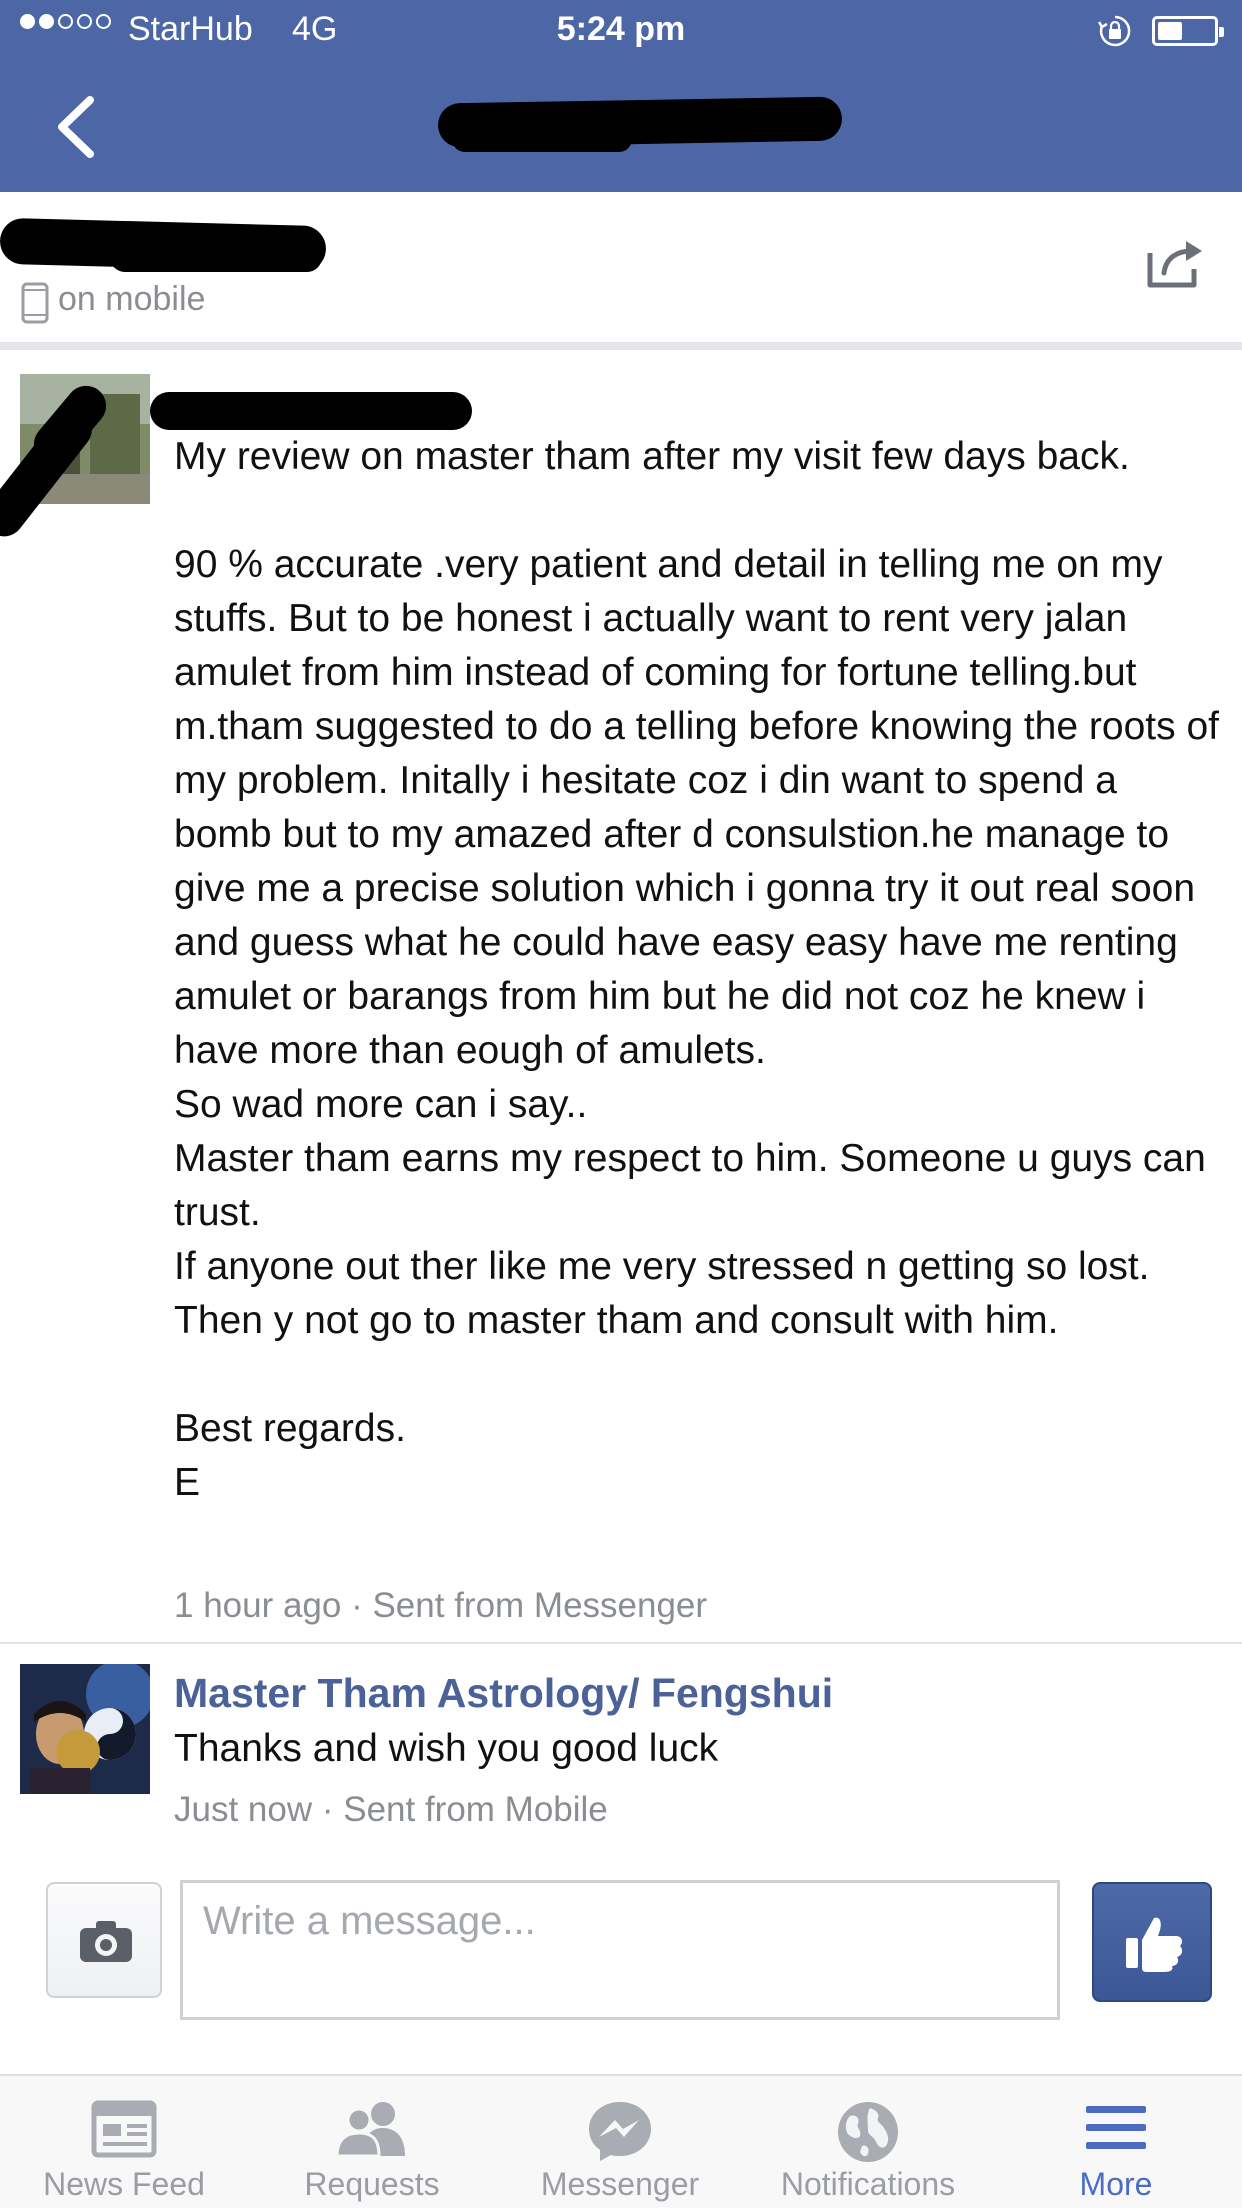 Image resolution: width=1242 pixels, height=2208 pixels. I want to click on message-timestamp: 1 hour ago · Sent from Messenger, so click(441, 1605).